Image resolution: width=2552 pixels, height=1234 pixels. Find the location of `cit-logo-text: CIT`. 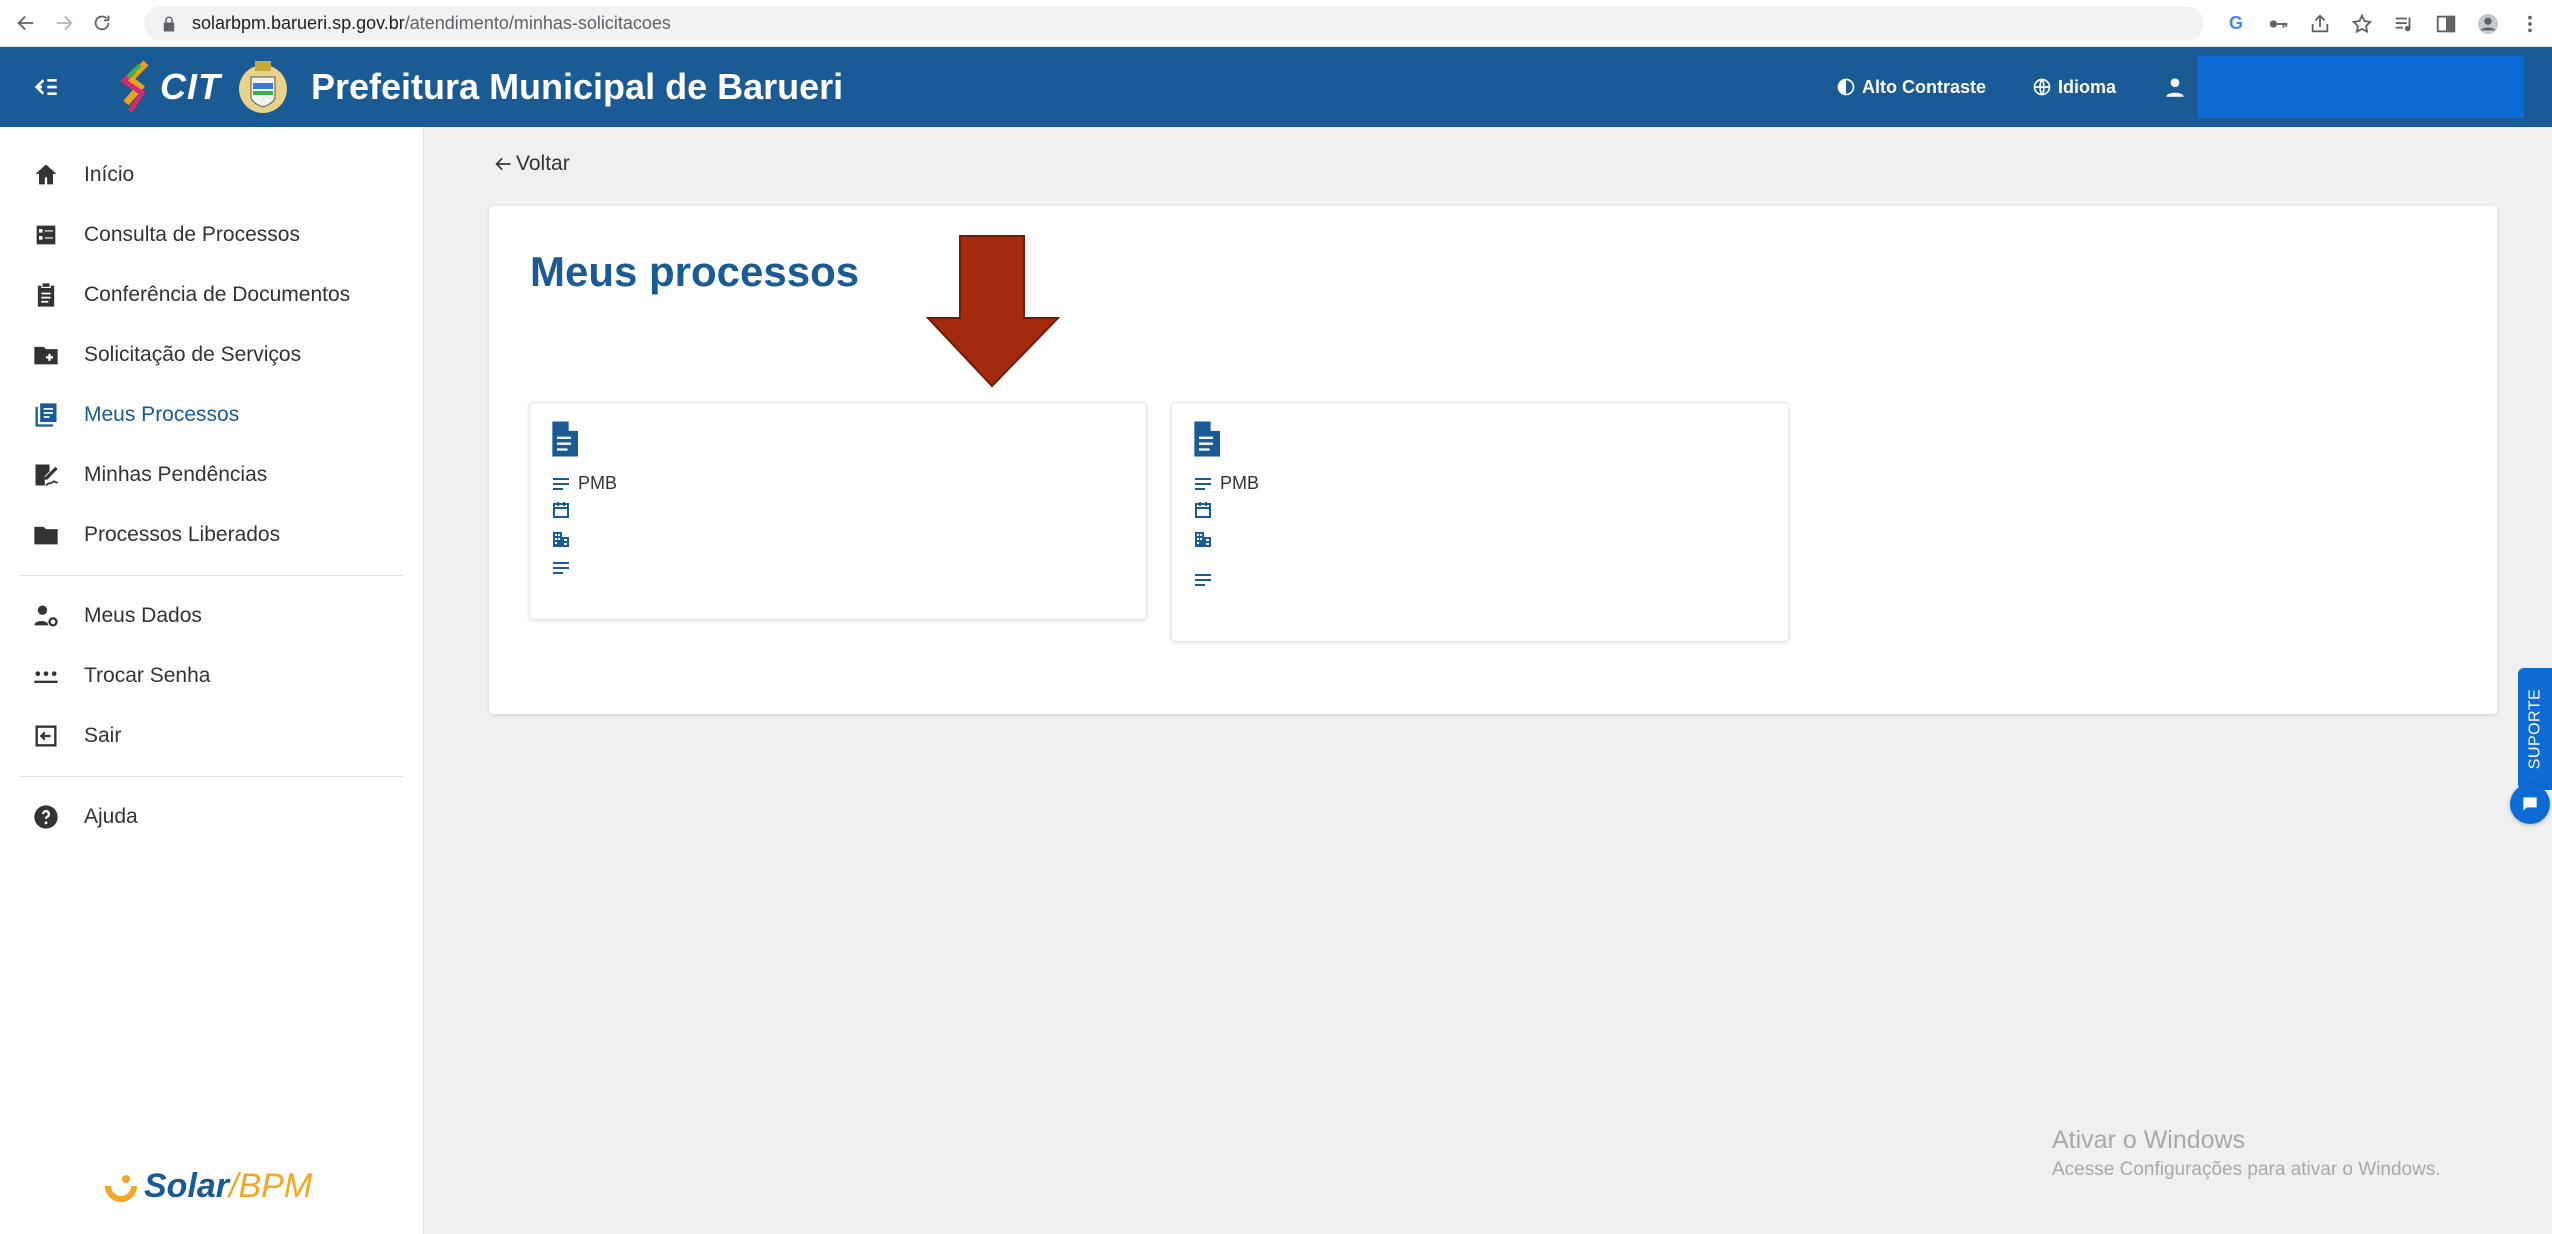

cit-logo-text: CIT is located at coordinates (190, 86).